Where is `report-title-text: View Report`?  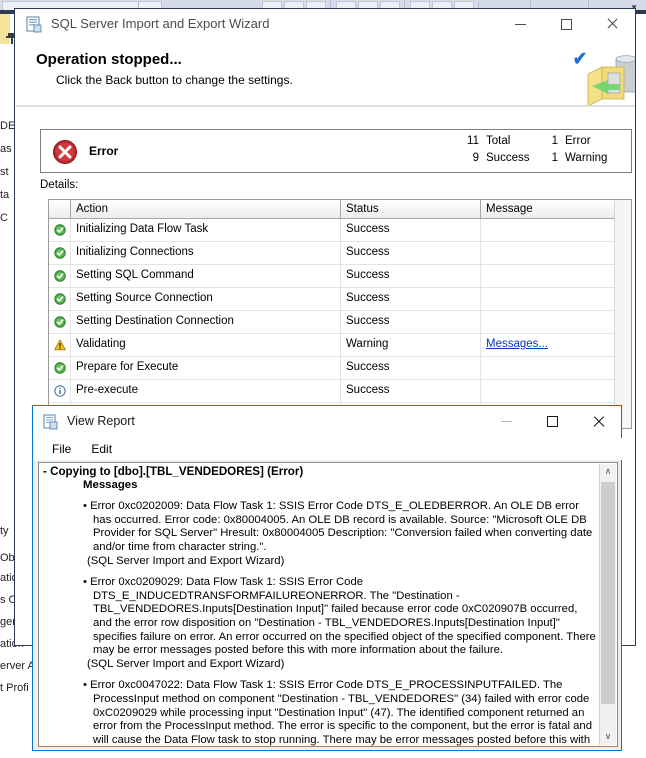 report-title-text: View Report is located at coordinates (101, 421).